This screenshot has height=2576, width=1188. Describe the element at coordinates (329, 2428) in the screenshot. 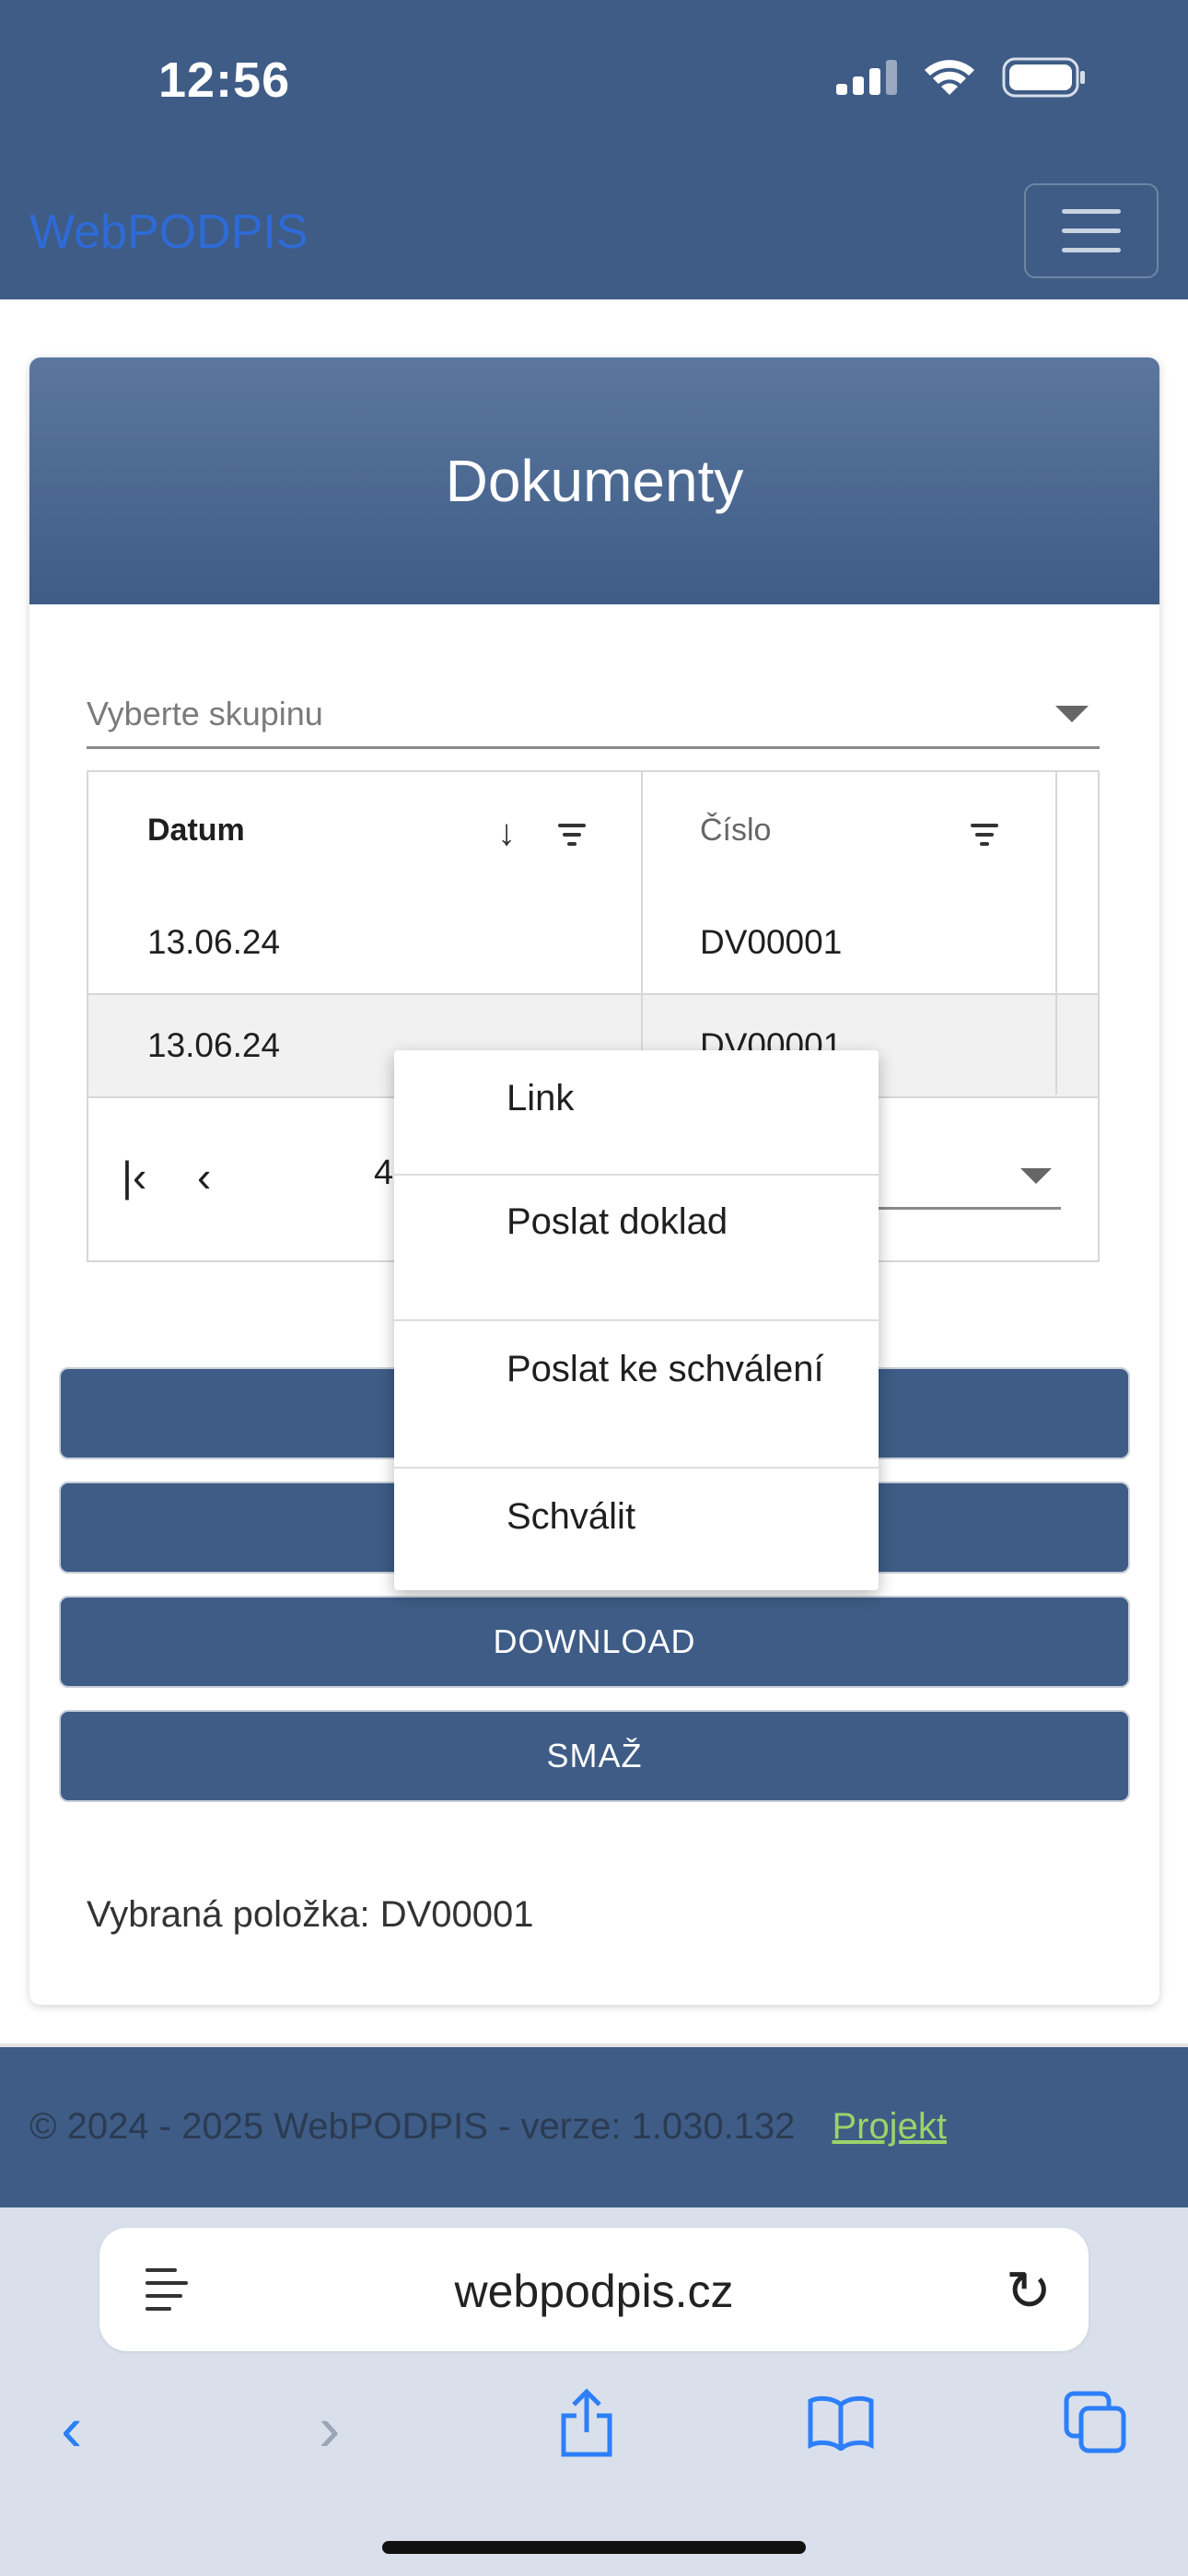

I see `forward-icon: ›` at that location.